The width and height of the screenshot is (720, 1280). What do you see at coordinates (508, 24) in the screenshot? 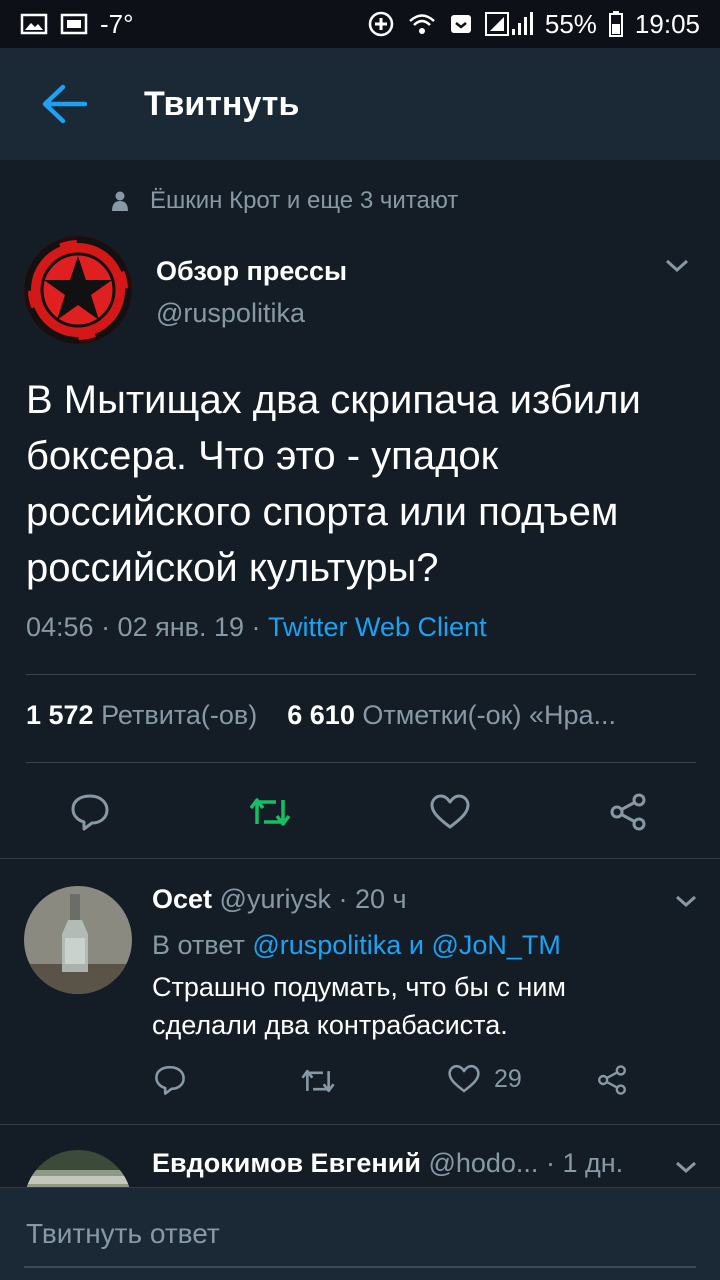
I see `signal-icon` at bounding box center [508, 24].